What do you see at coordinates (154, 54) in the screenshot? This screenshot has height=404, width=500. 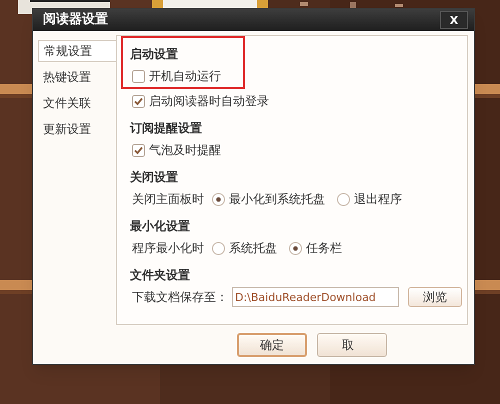 I see `section-heading: 启动设置` at bounding box center [154, 54].